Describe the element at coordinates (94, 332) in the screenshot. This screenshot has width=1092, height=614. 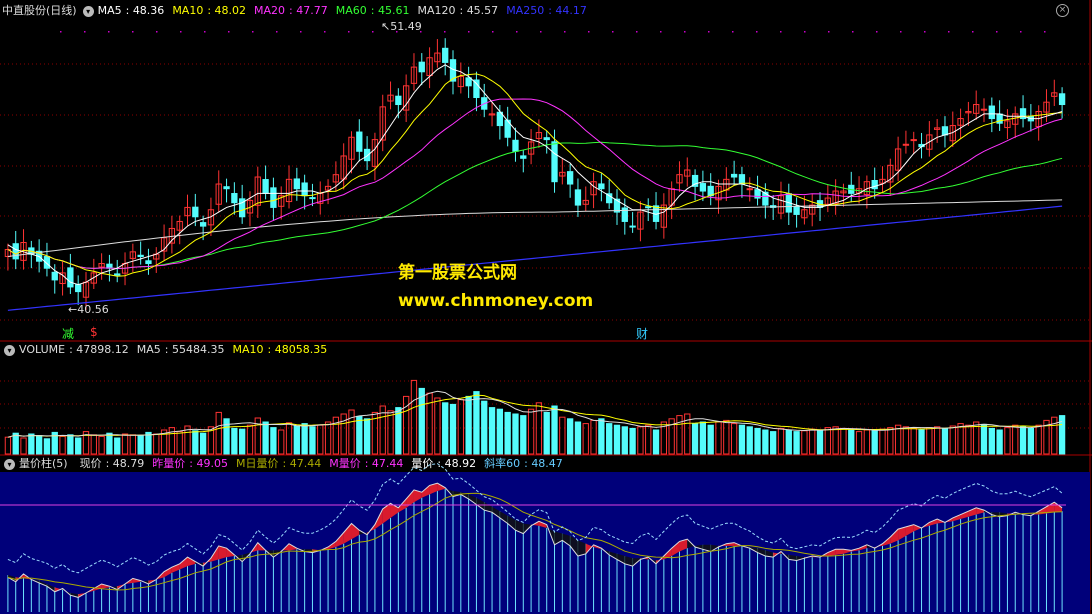
I see `marker-dollar: $` at that location.